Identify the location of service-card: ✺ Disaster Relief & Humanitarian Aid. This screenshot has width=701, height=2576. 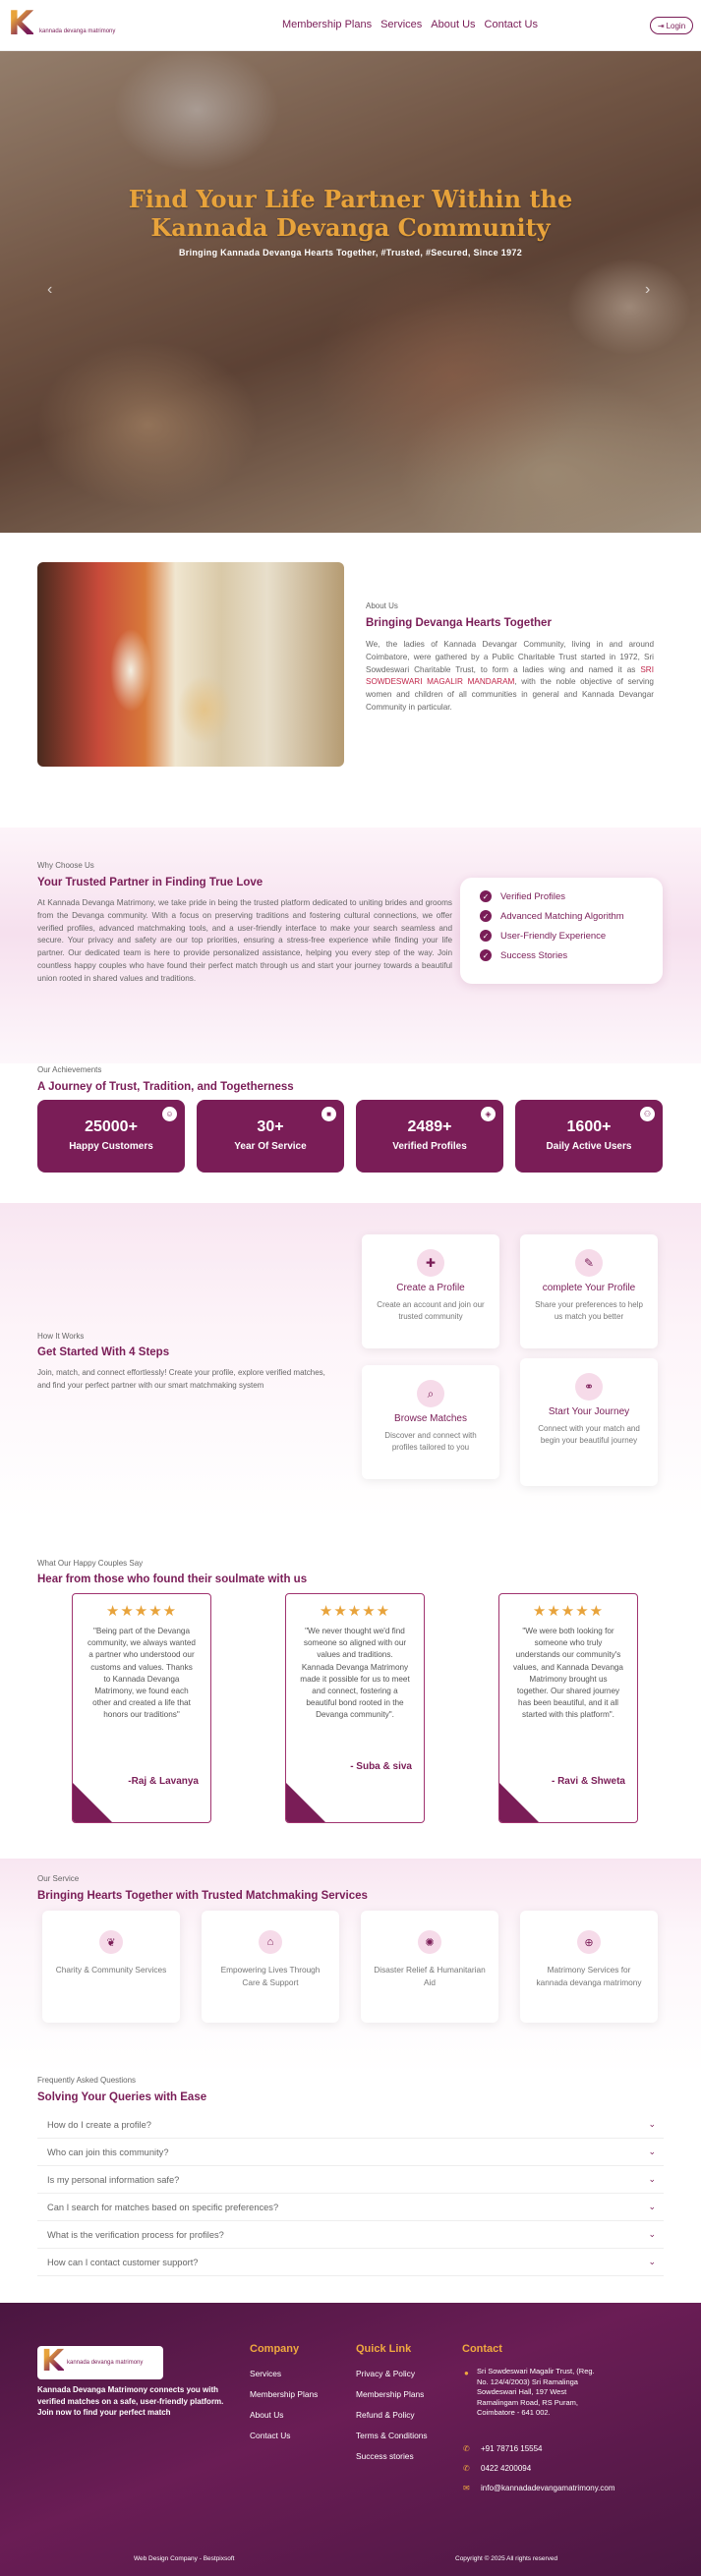
(429, 1967).